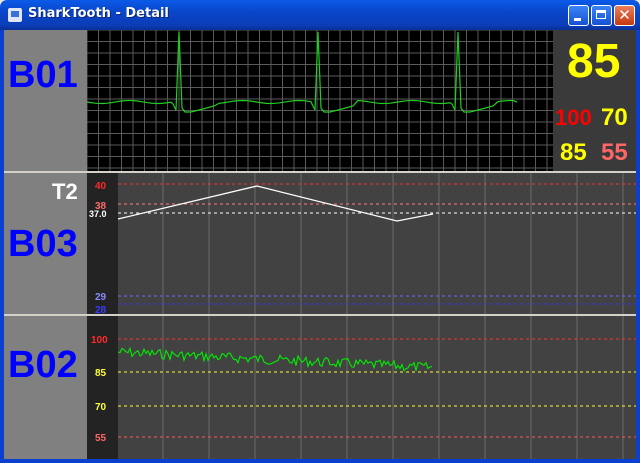 The image size is (640, 463). I want to click on close-button: ✕, so click(624, 15).